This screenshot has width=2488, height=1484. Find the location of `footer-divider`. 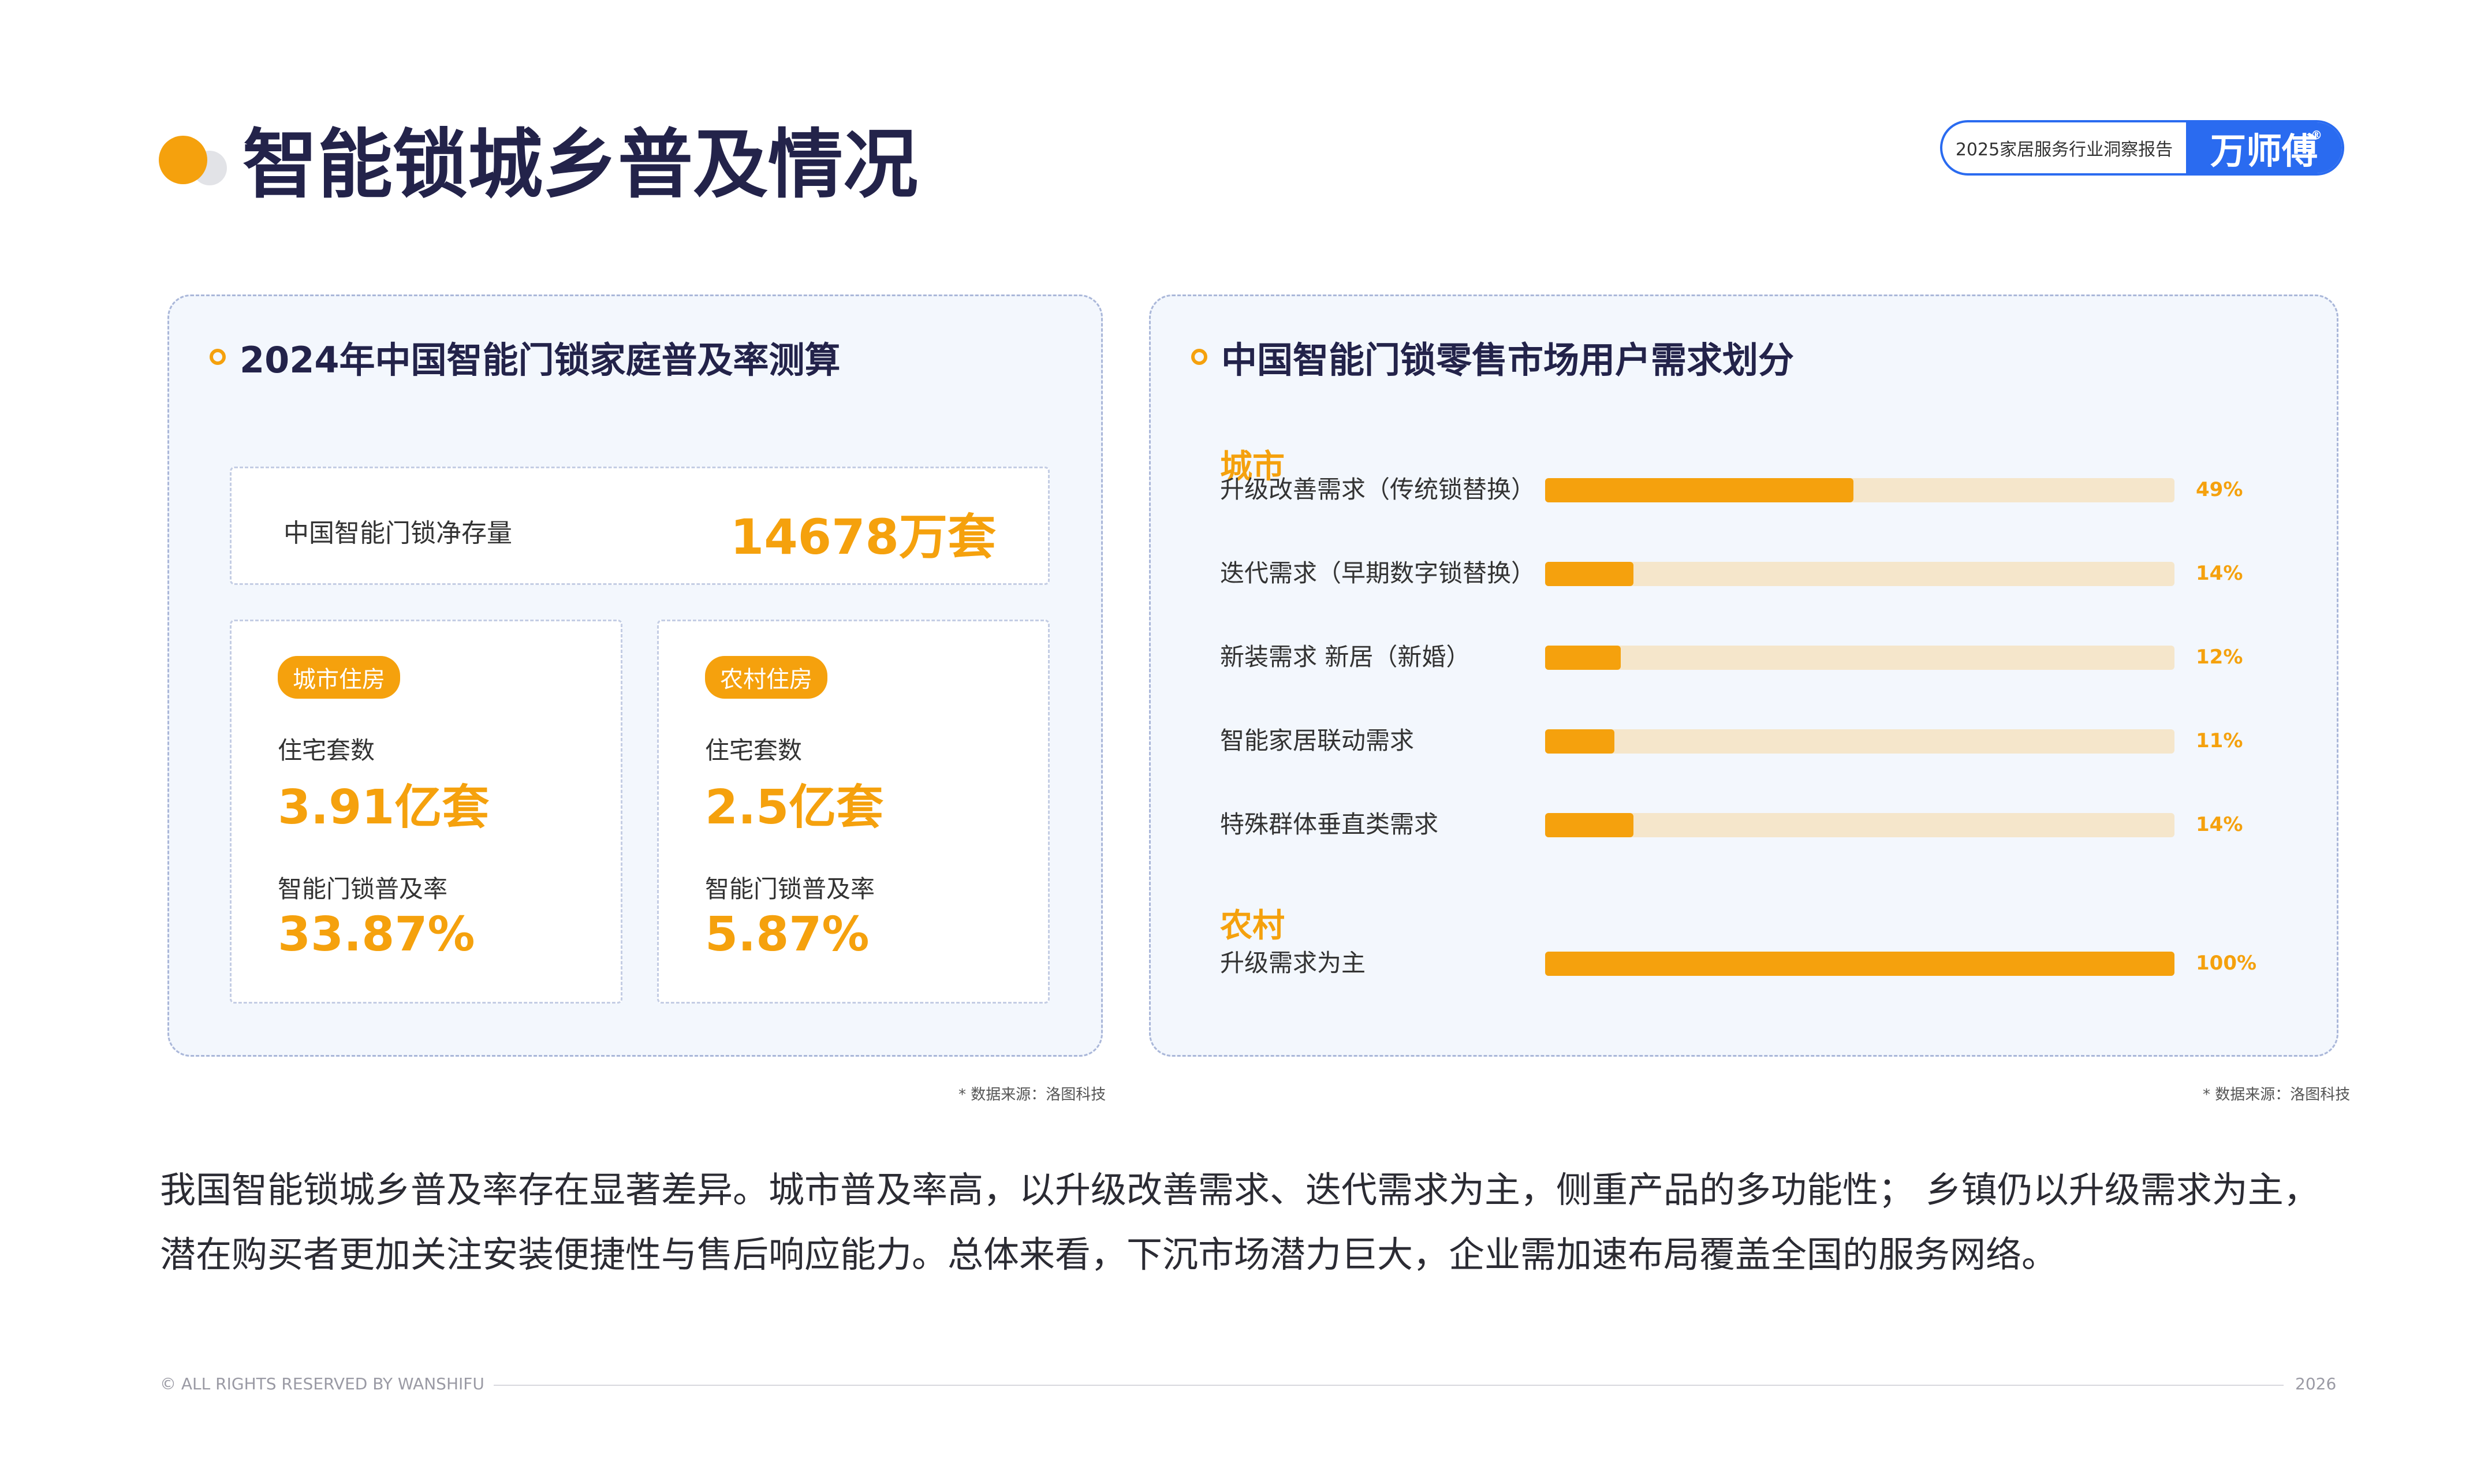

footer-divider is located at coordinates (1389, 1385).